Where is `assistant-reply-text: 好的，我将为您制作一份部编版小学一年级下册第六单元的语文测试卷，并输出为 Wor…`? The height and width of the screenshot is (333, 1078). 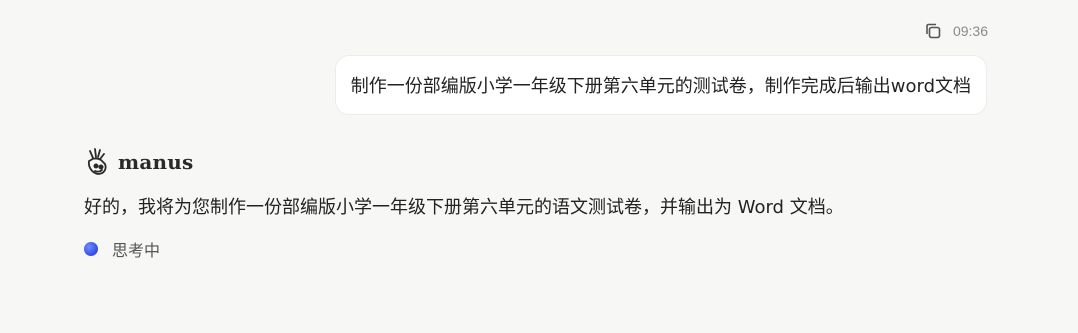 assistant-reply-text: 好的，我将为您制作一份部编版小学一年级下册第六单元的语文测试卷，并输出为 Wor… is located at coordinates (464, 207).